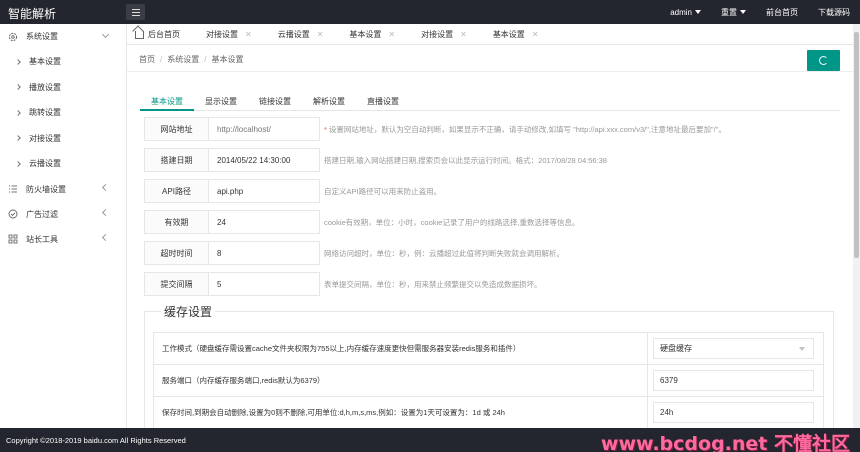  I want to click on user-menu: admin, so click(685, 12).